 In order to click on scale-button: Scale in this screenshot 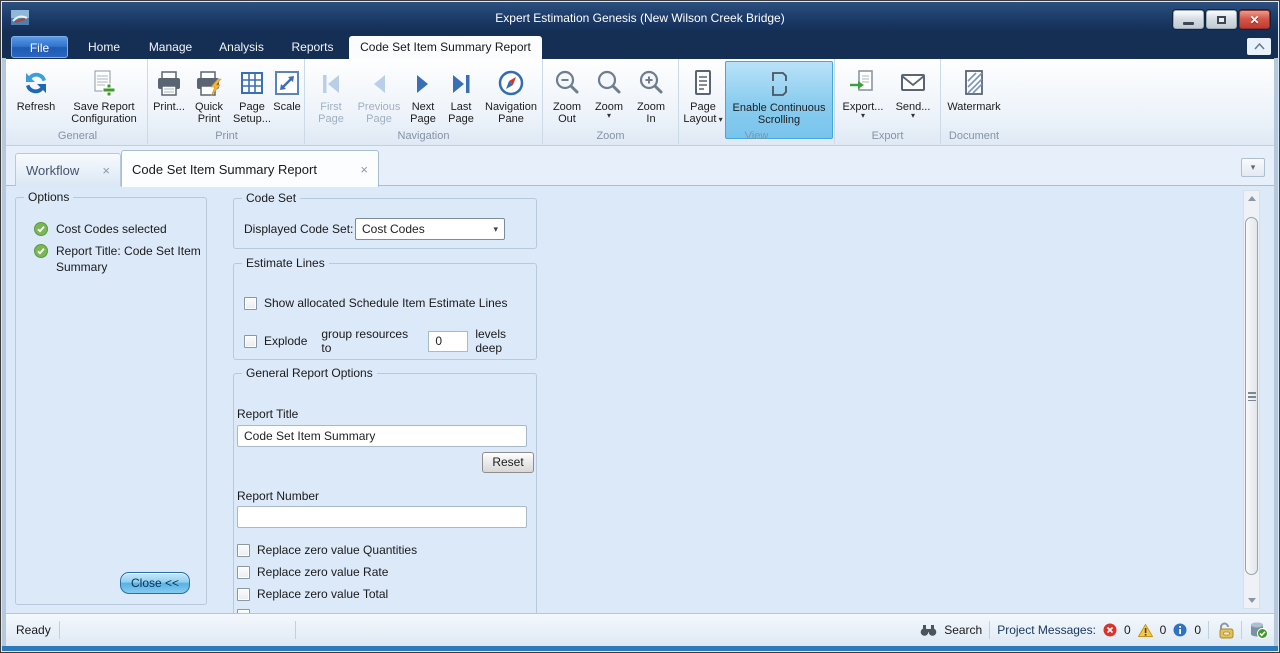, I will do `click(287, 96)`.